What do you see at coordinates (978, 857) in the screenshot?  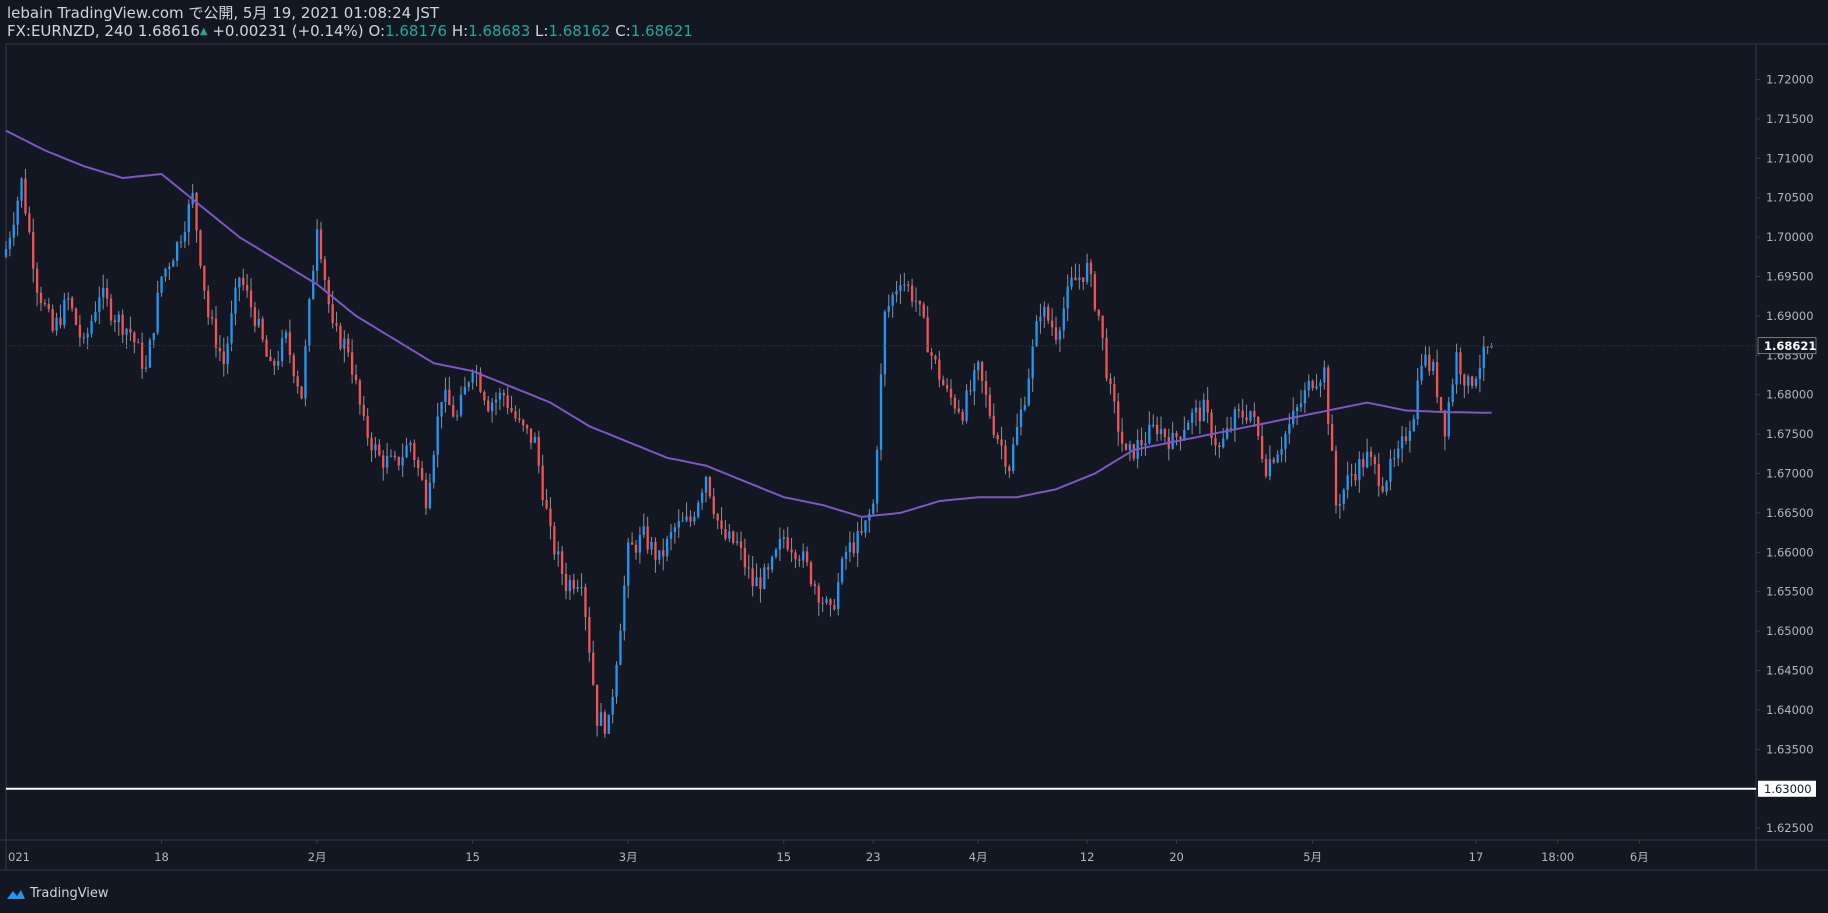 I see `x-tick-label: 4月` at bounding box center [978, 857].